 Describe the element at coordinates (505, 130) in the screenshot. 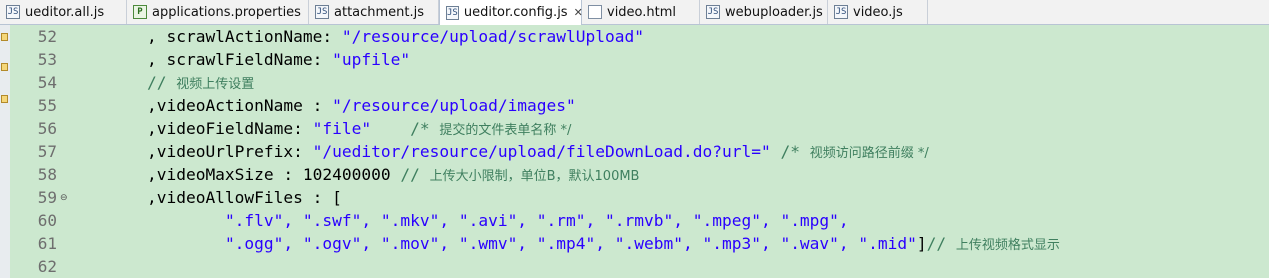

I see `comment: 提交的文件表单名称 */` at that location.